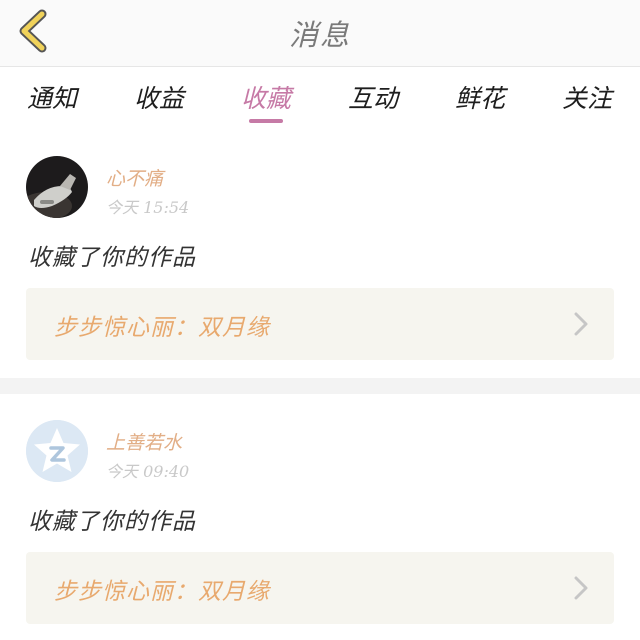 The image size is (640, 640). Describe the element at coordinates (52, 97) in the screenshot. I see `tab-notify: 通知` at that location.